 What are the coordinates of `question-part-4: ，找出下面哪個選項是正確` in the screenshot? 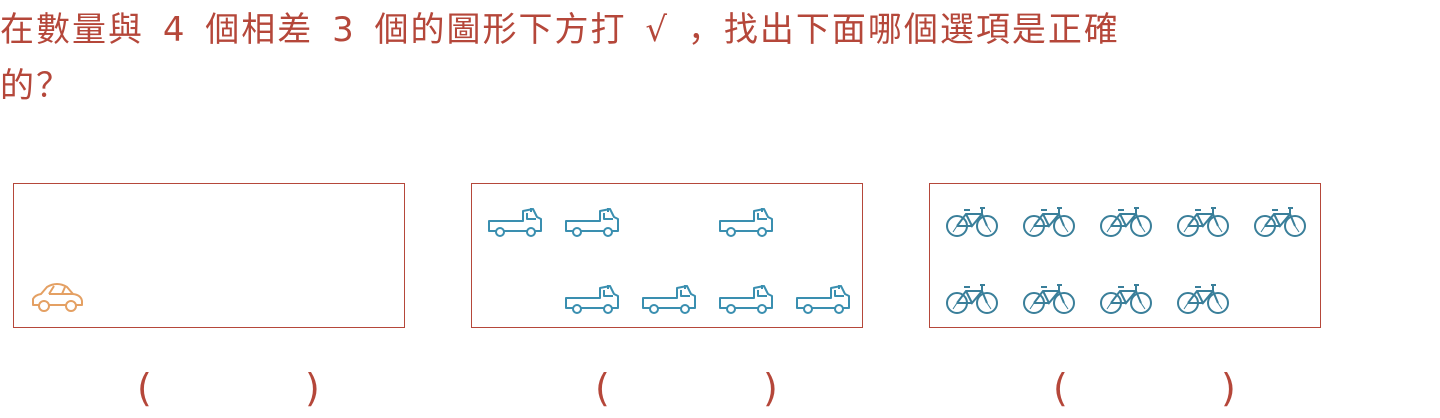 It's located at (903, 30).